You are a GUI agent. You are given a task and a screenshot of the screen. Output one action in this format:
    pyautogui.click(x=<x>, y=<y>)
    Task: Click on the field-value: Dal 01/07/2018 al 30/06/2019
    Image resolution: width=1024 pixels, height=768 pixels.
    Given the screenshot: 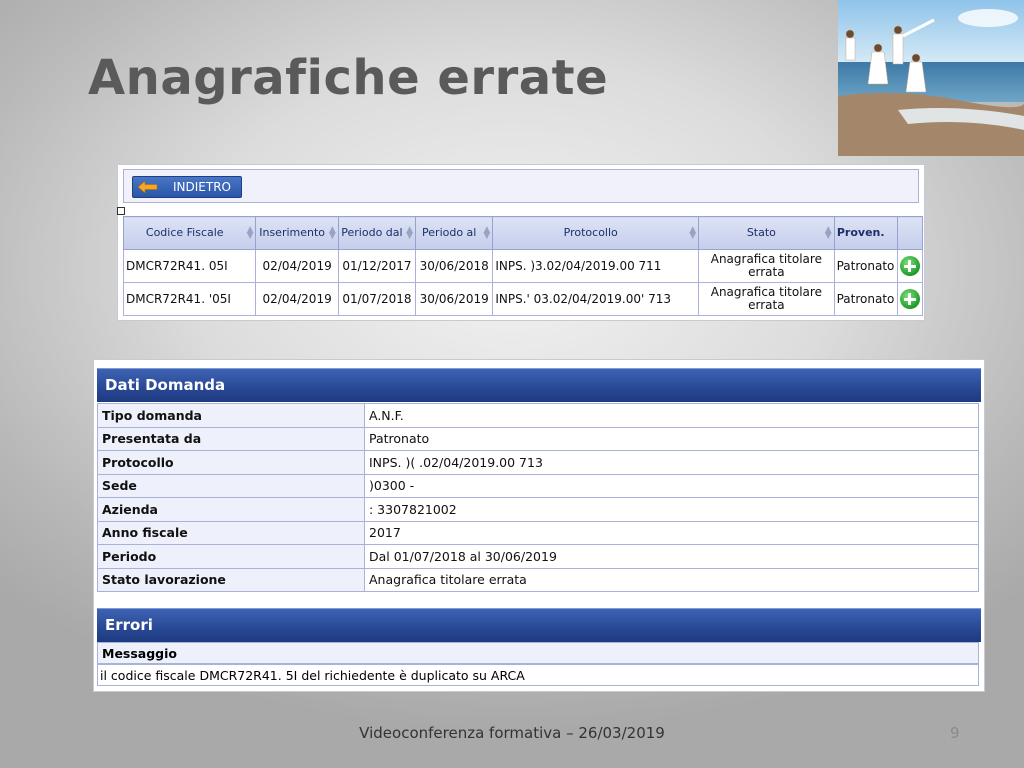 What is the action you would take?
    pyautogui.click(x=671, y=556)
    